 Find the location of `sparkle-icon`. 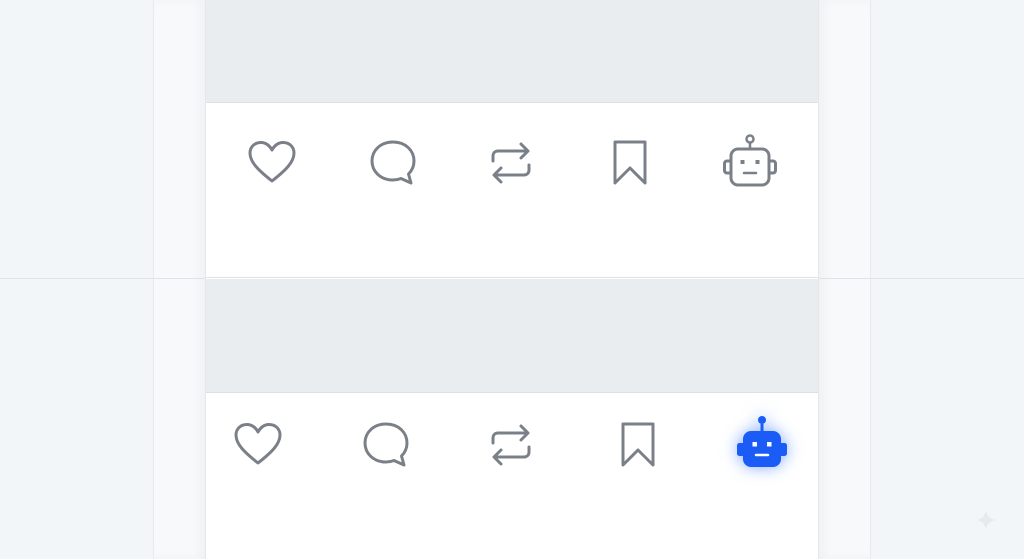

sparkle-icon is located at coordinates (986, 520).